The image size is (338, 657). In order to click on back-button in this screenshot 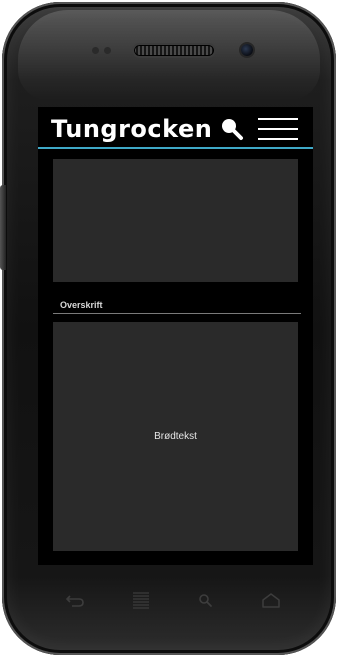, I will do `click(75, 600)`.